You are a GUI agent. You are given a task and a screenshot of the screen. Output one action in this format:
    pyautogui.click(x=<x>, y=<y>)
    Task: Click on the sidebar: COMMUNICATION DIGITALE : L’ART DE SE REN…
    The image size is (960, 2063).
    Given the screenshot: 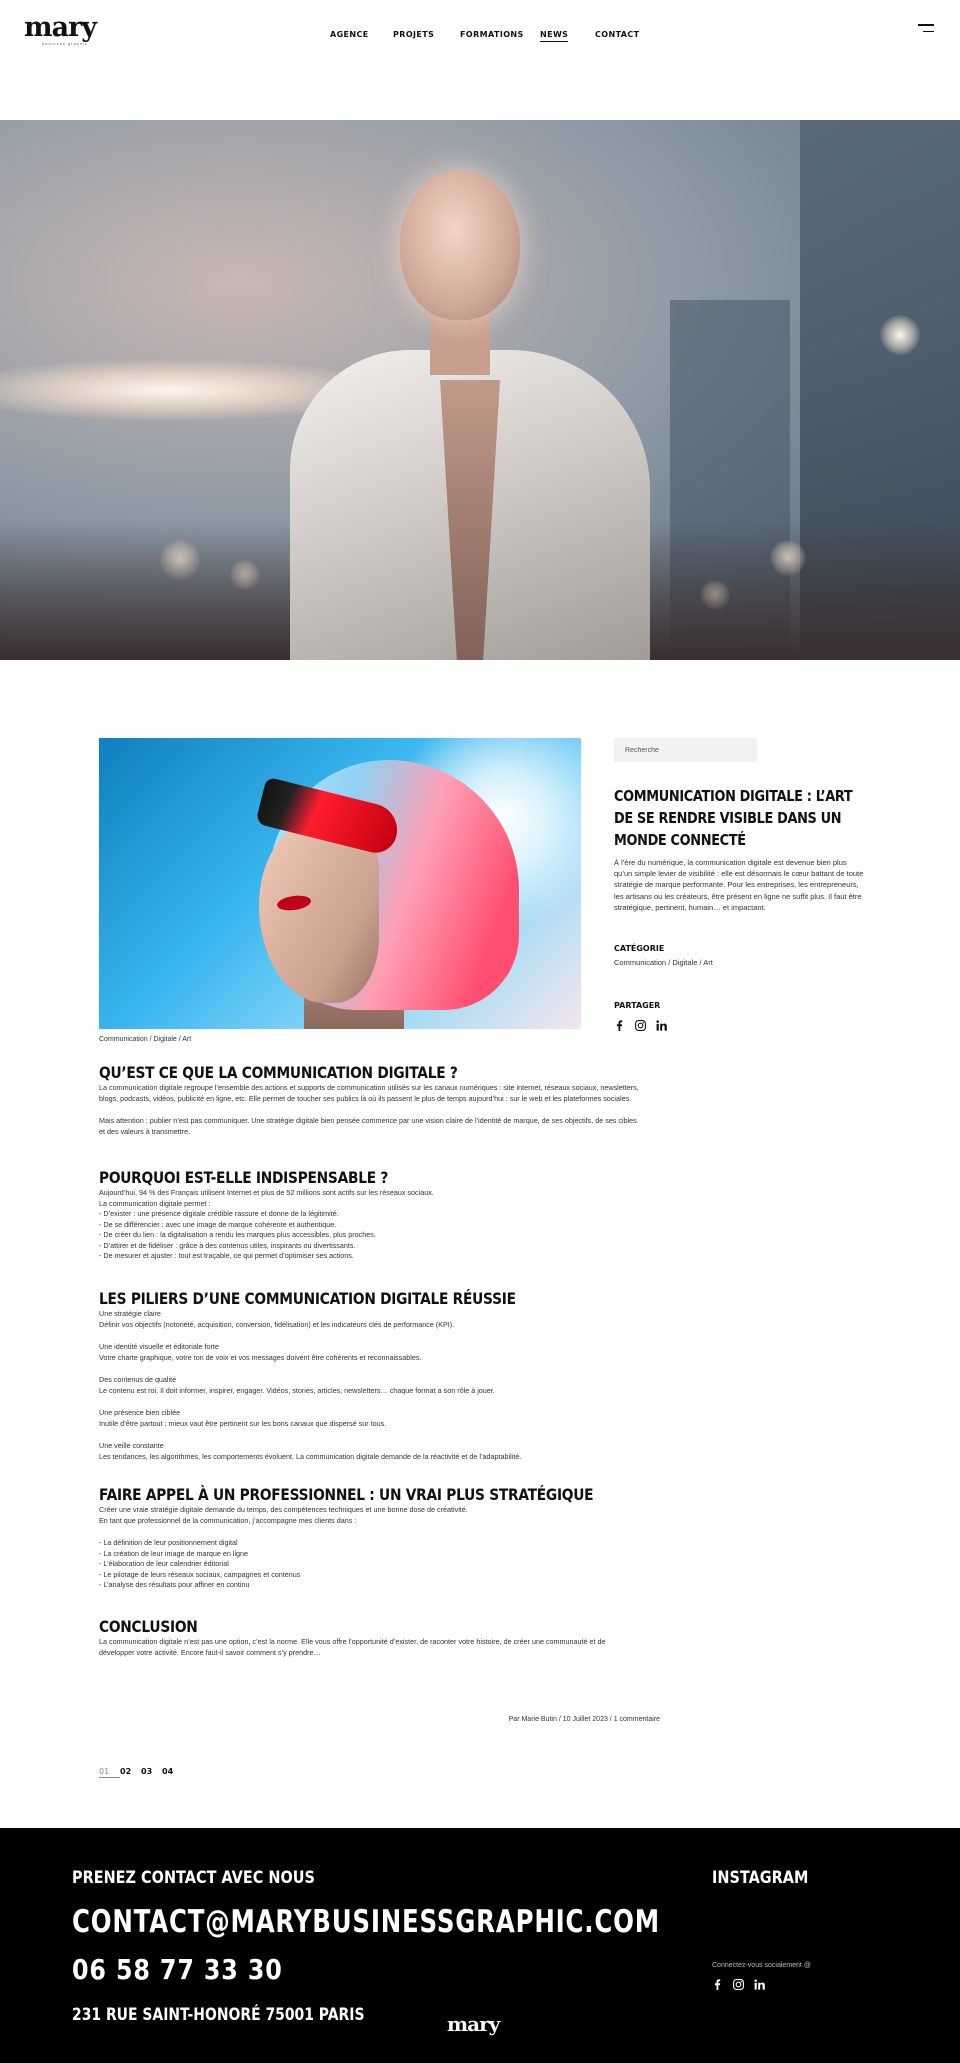 What is the action you would take?
    pyautogui.click(x=744, y=825)
    